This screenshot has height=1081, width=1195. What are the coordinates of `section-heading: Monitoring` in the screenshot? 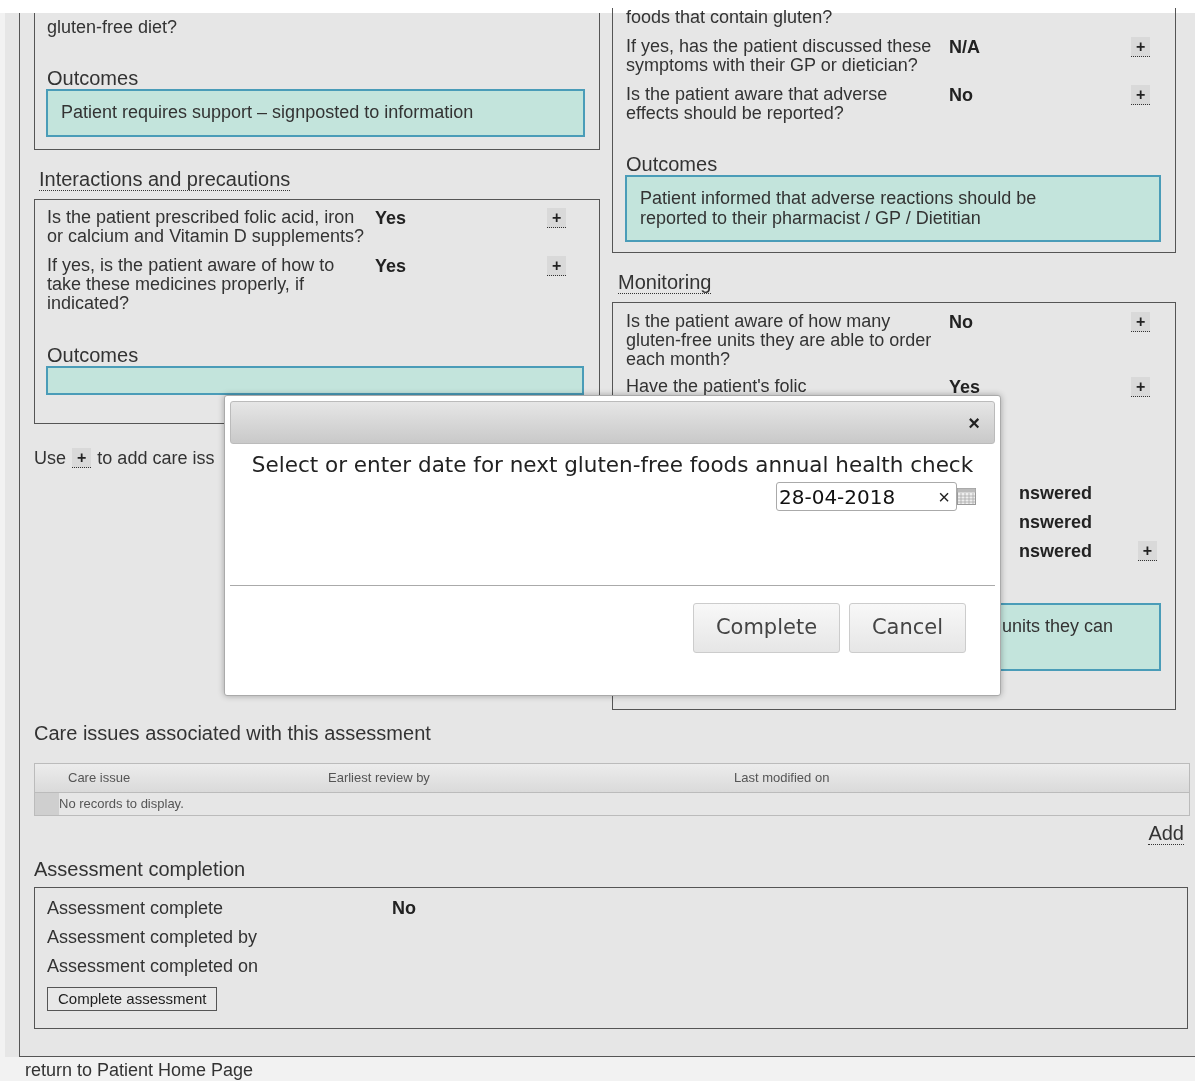 It's located at (665, 282).